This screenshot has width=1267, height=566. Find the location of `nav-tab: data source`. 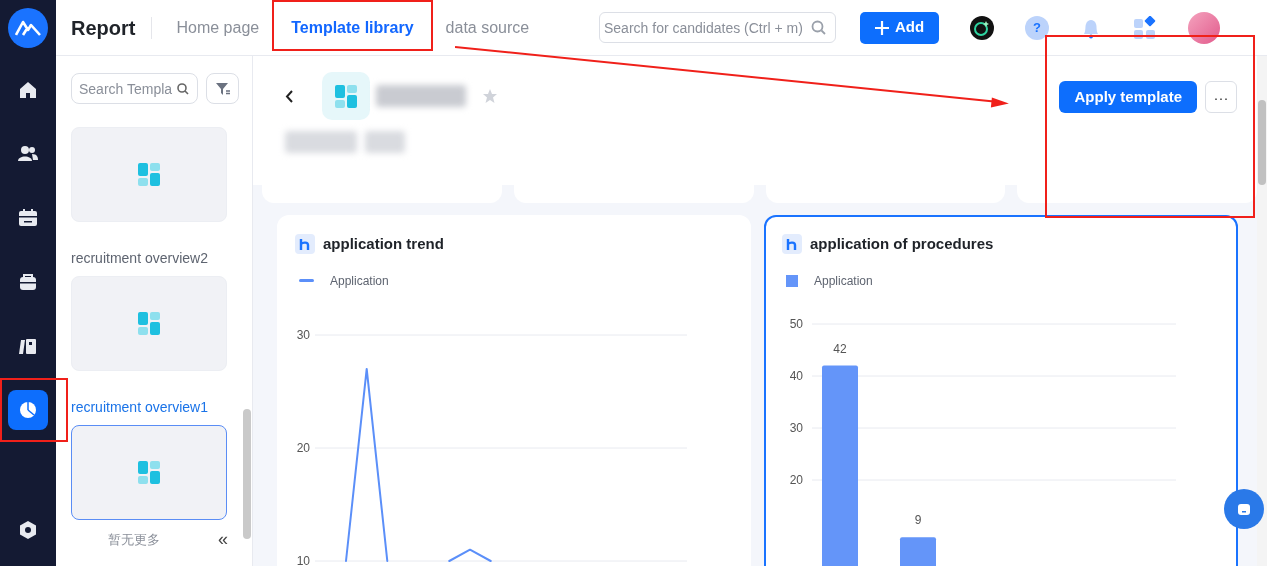

nav-tab: data source is located at coordinates (487, 27).